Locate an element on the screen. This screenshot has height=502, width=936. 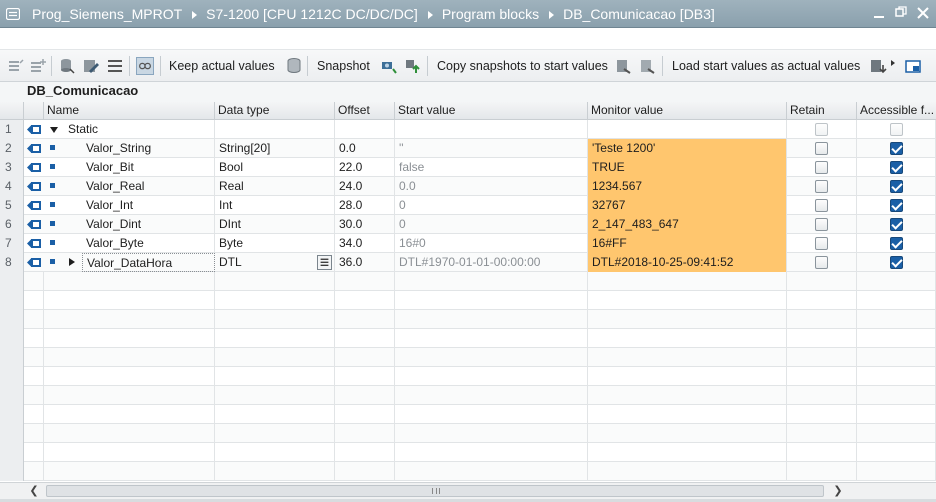
more-arrow-icon is located at coordinates (893, 66).